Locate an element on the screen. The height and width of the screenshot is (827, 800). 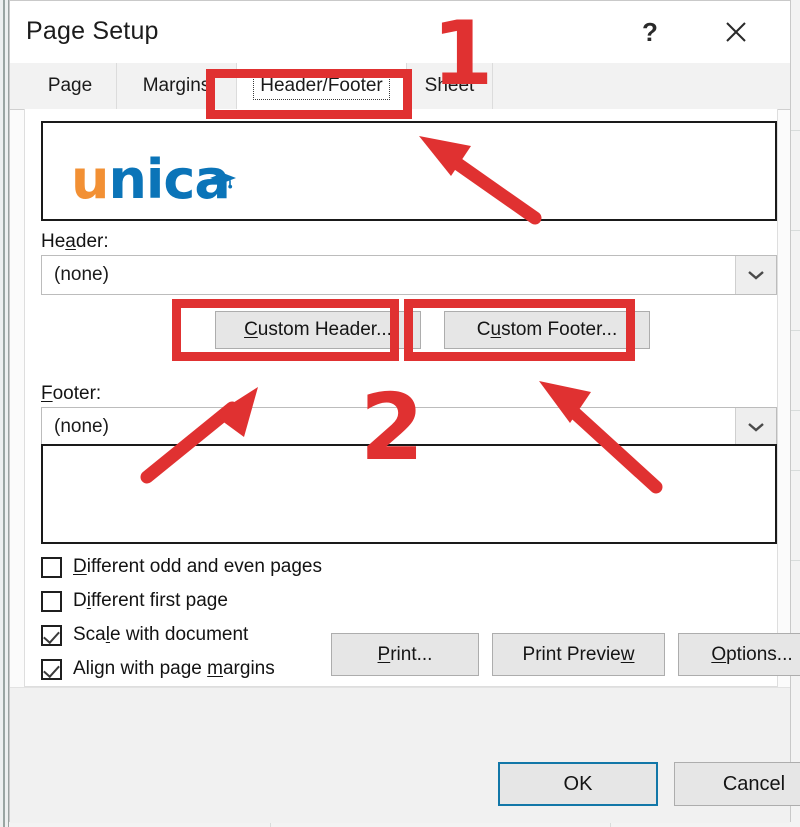
unica-logo: unica is located at coordinates (153, 180).